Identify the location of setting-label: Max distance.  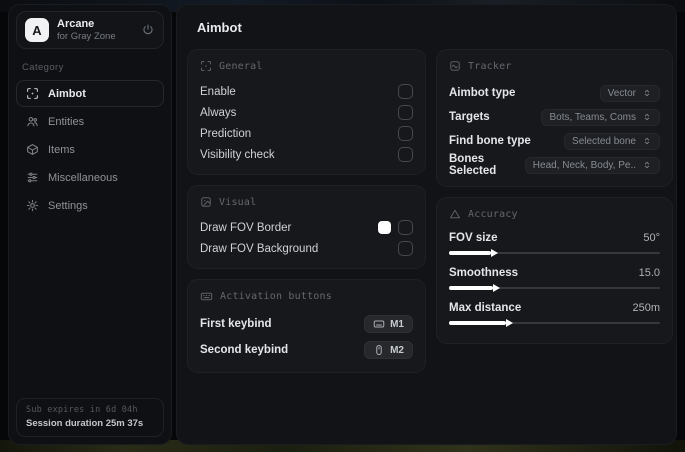
(485, 308).